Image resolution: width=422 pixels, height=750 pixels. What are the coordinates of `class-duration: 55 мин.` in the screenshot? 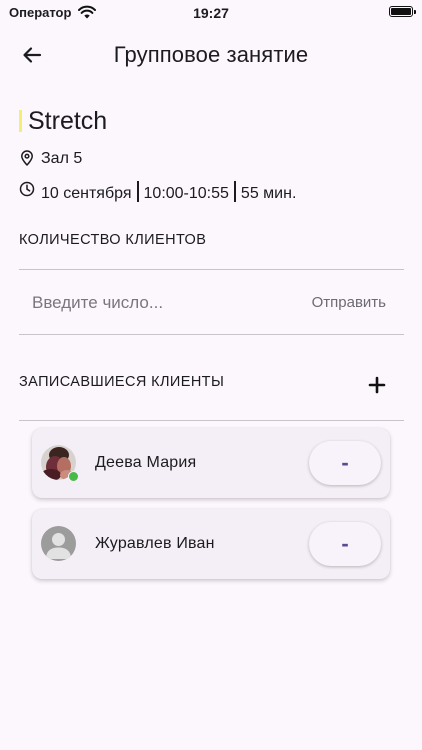 It's located at (268, 193).